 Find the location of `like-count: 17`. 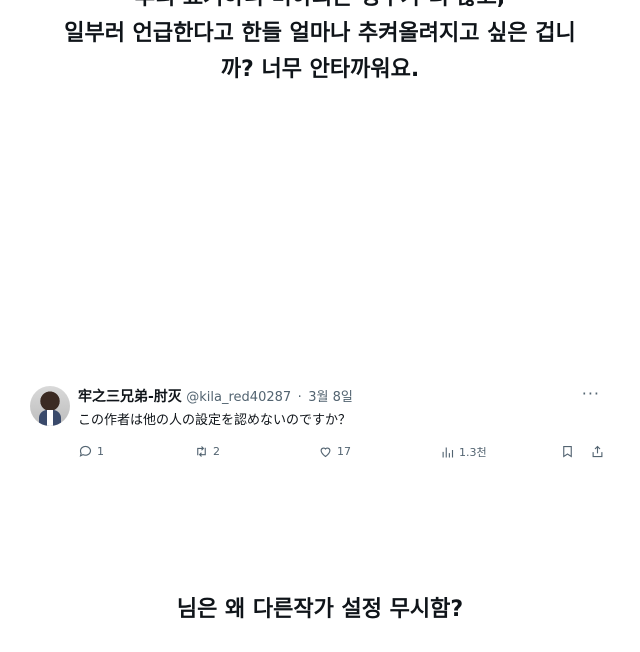

like-count: 17 is located at coordinates (344, 451).